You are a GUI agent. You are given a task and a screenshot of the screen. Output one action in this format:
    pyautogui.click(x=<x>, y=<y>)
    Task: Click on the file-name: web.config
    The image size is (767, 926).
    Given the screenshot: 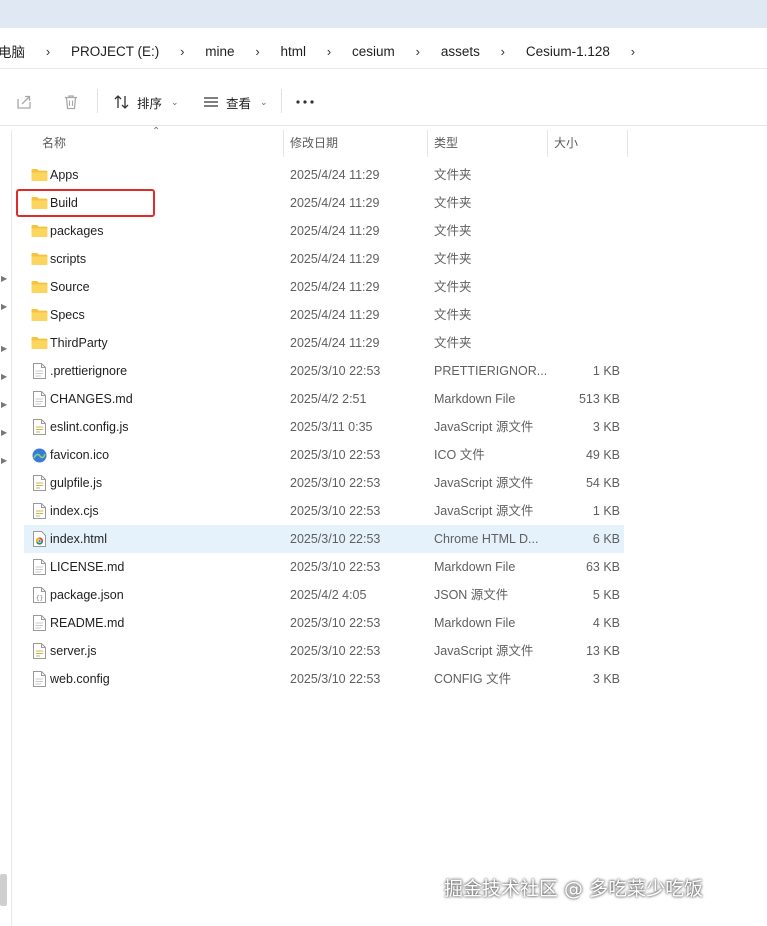 What is the action you would take?
    pyautogui.click(x=80, y=679)
    